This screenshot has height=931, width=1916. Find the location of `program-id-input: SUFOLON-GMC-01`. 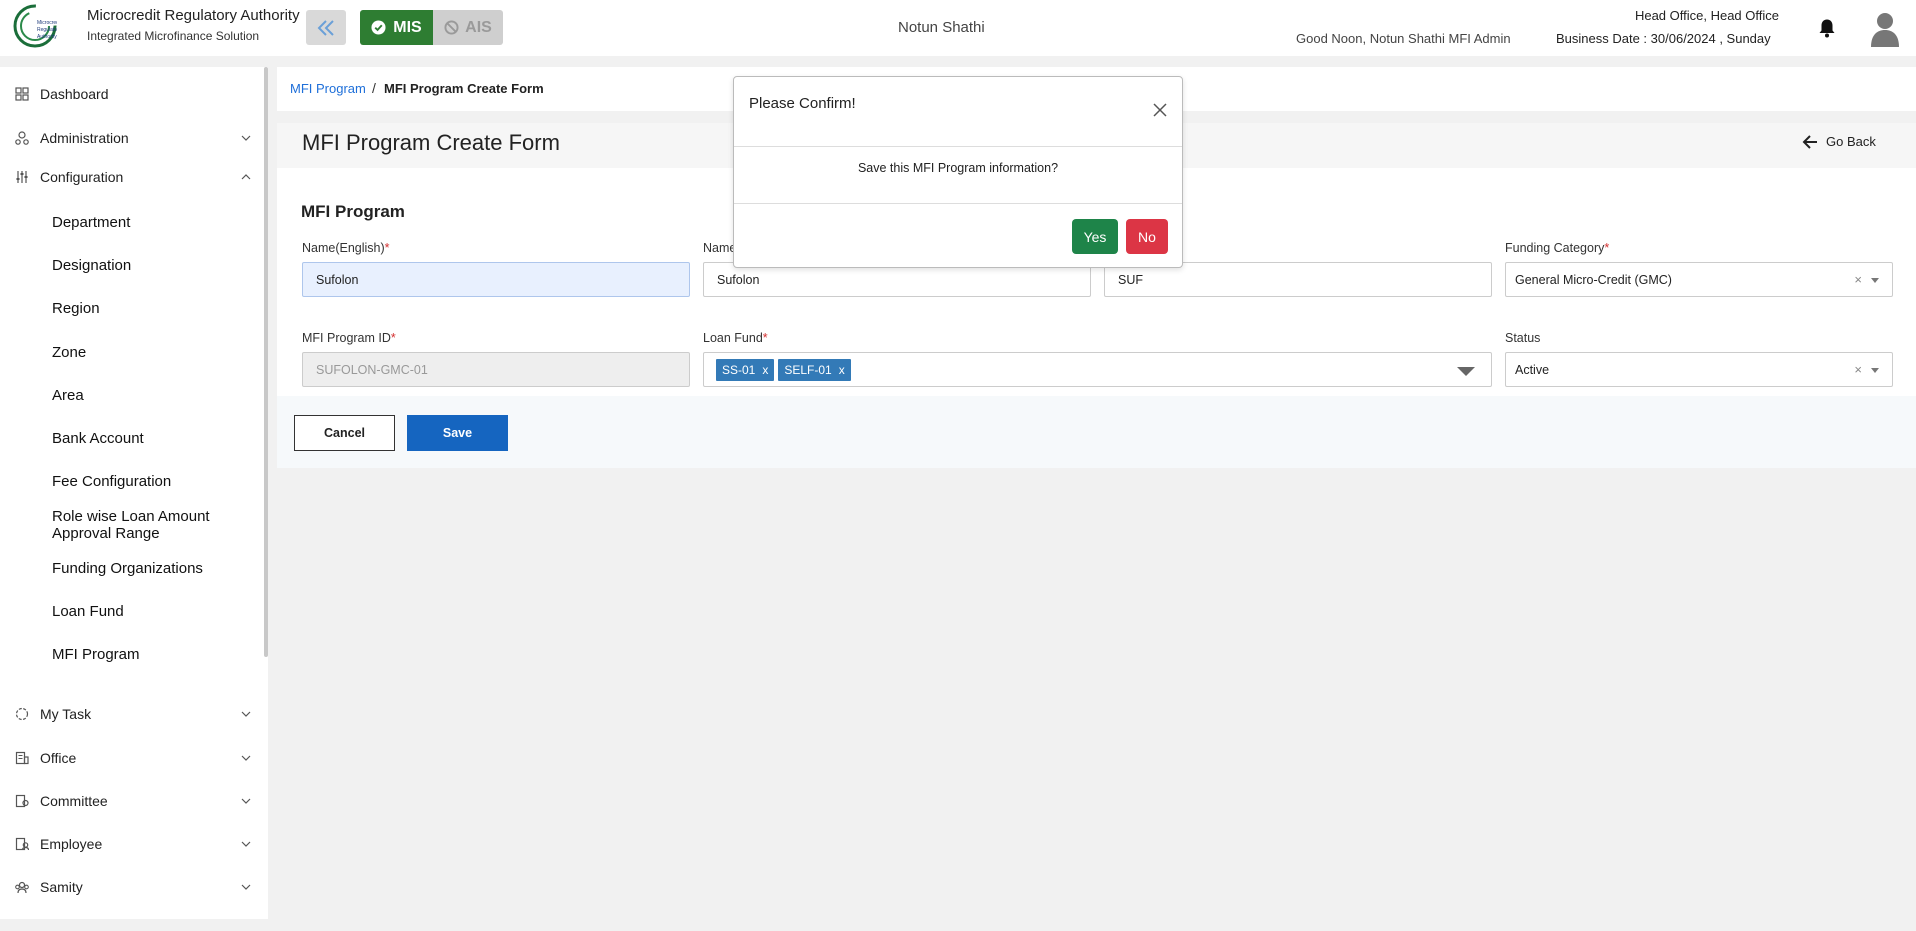

program-id-input: SUFOLON-GMC-01 is located at coordinates (496, 369).